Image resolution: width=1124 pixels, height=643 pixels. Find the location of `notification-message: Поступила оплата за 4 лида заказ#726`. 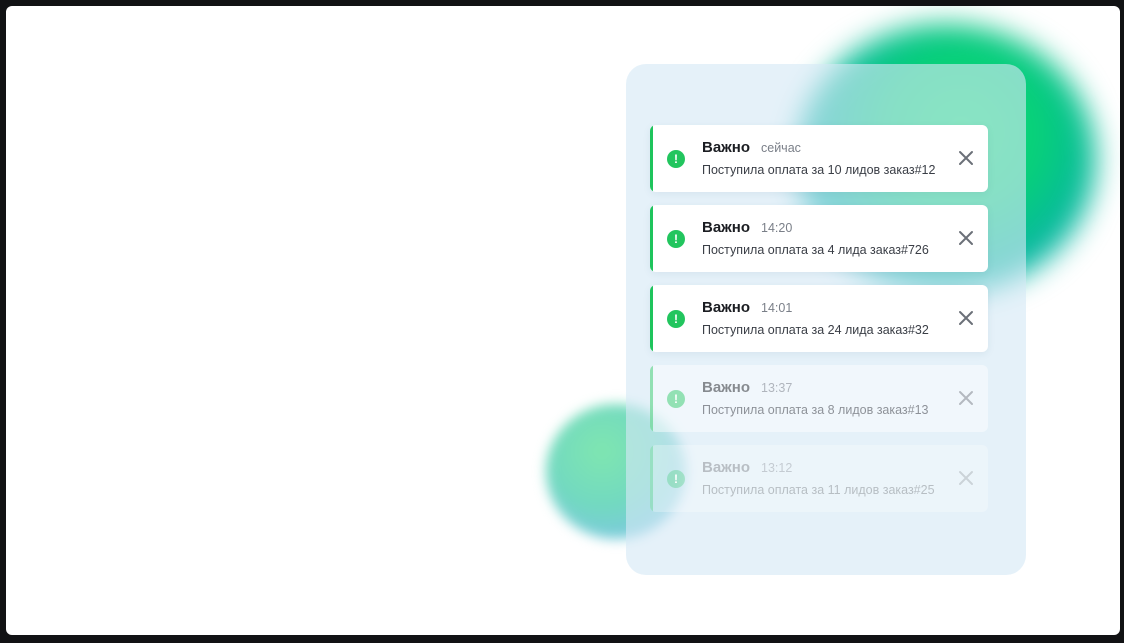

notification-message: Поступила оплата за 4 лида заказ#726 is located at coordinates (815, 250).